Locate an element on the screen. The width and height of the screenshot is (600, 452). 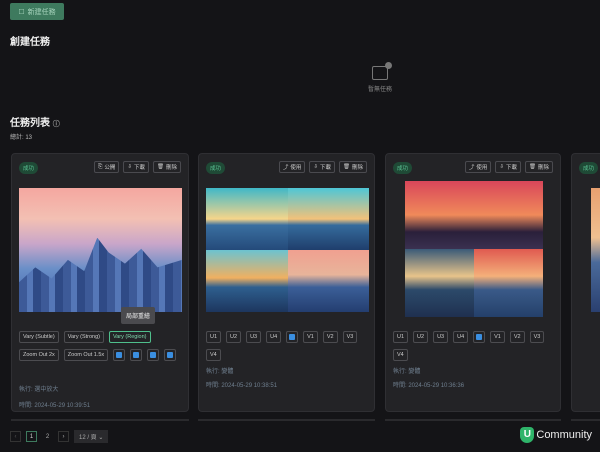
time-info: 時間: 2024-05-29 10:39:51 is located at coordinates (55, 406).